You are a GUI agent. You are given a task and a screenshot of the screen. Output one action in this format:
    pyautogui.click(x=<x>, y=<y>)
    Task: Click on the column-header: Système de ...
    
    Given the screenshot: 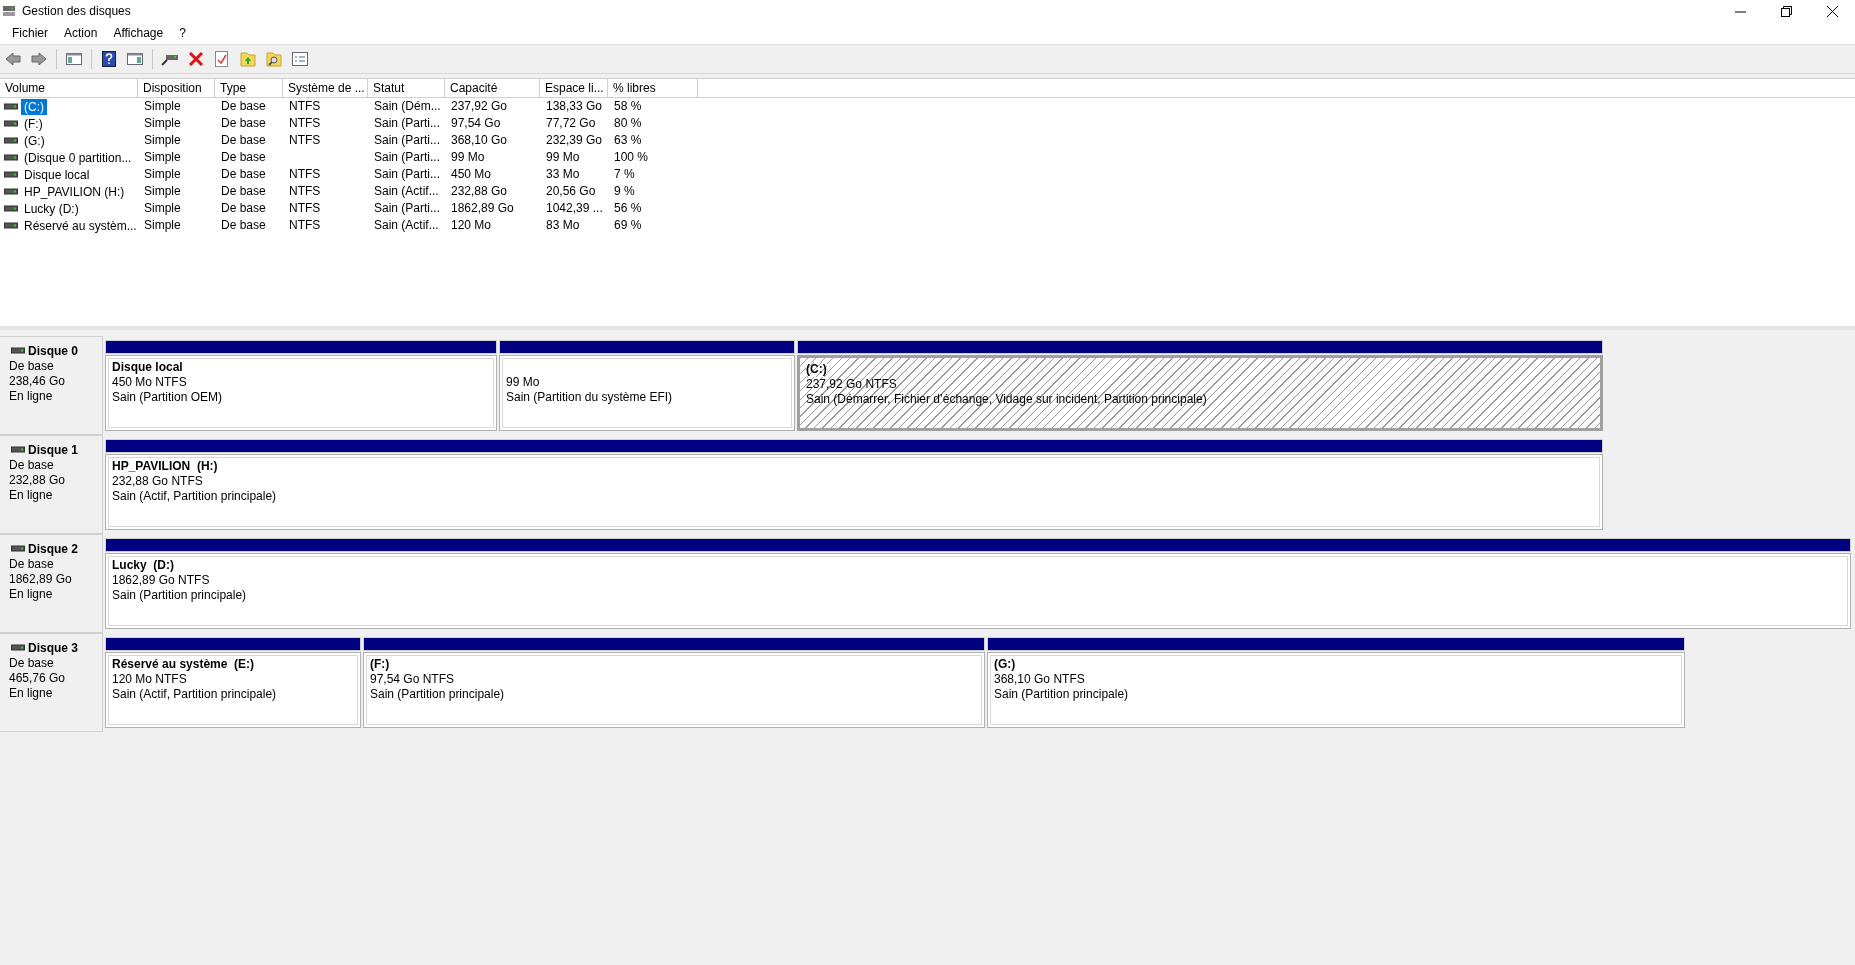 What is the action you would take?
    pyautogui.click(x=325, y=88)
    